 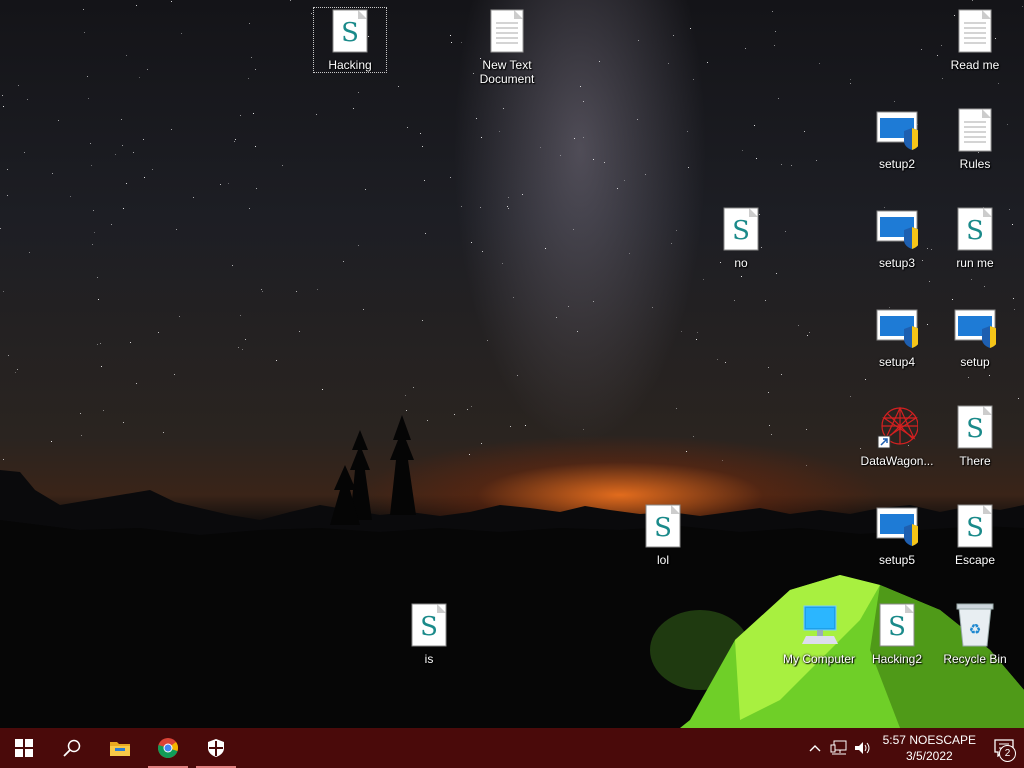 I want to click on icon-label: Rules, so click(x=975, y=164).